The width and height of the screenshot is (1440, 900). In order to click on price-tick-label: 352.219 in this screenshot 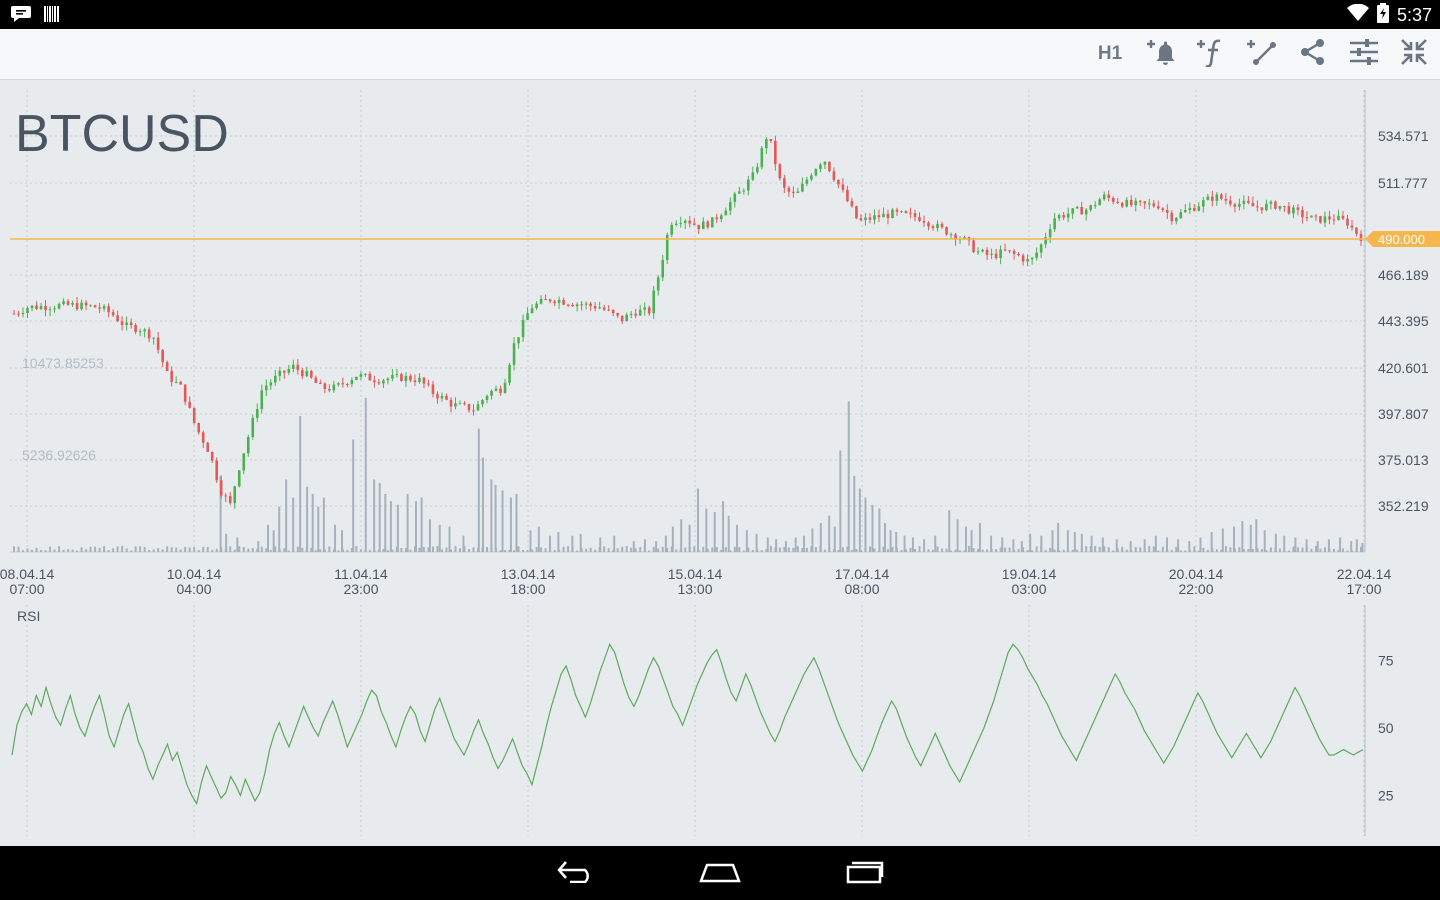, I will do `click(1403, 506)`.